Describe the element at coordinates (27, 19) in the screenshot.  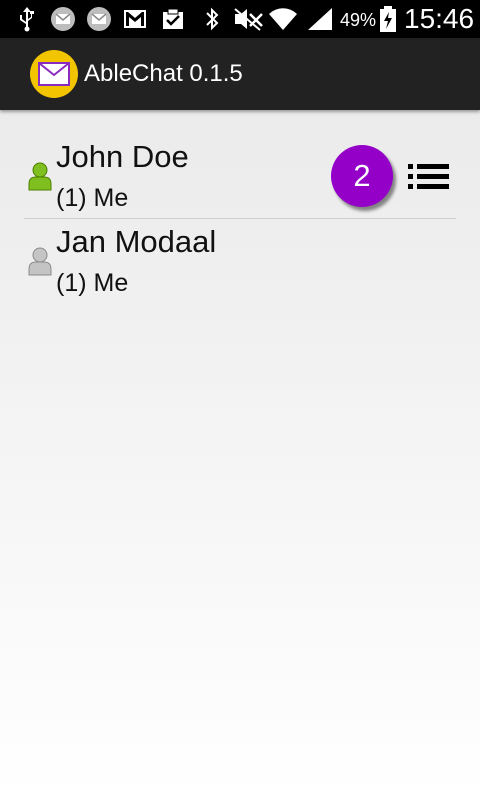
I see `usb-icon` at that location.